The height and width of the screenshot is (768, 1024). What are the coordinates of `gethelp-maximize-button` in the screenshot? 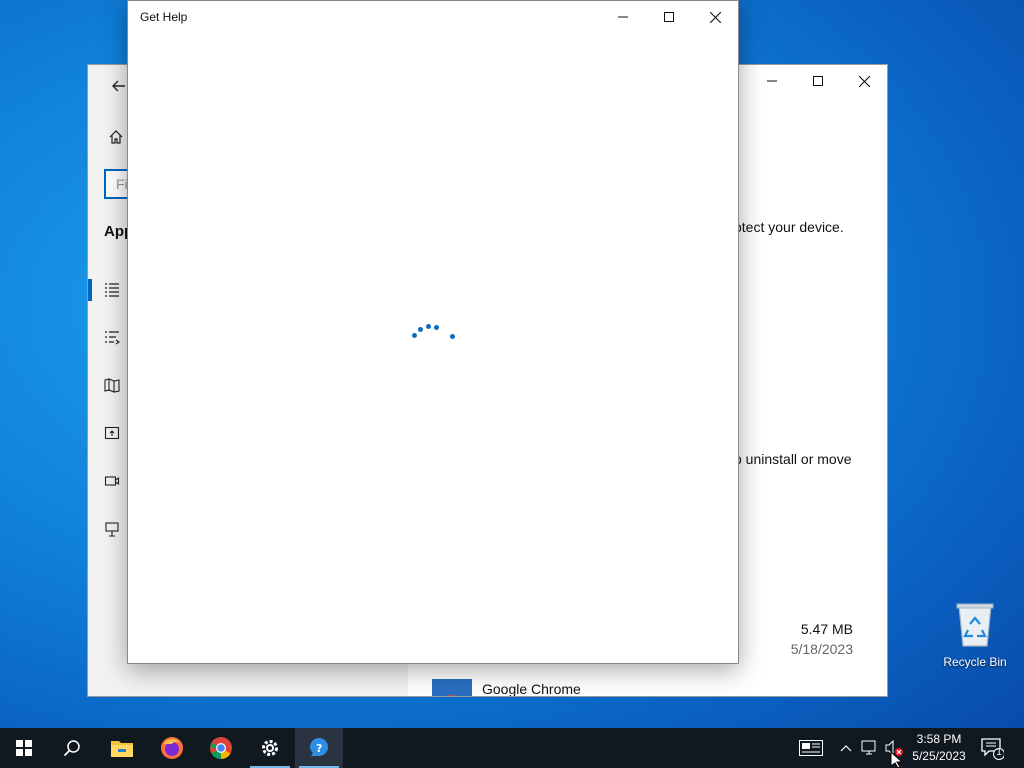 It's located at (669, 17).